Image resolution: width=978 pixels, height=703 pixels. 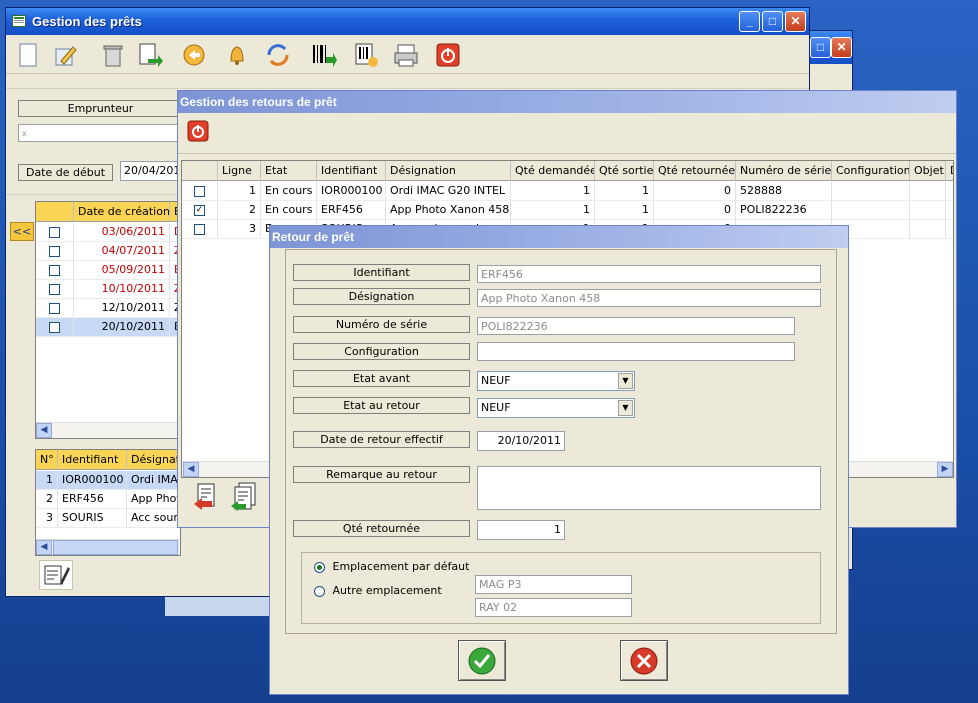 I want to click on qte-retournee-label: Qté retournée, so click(x=381, y=528).